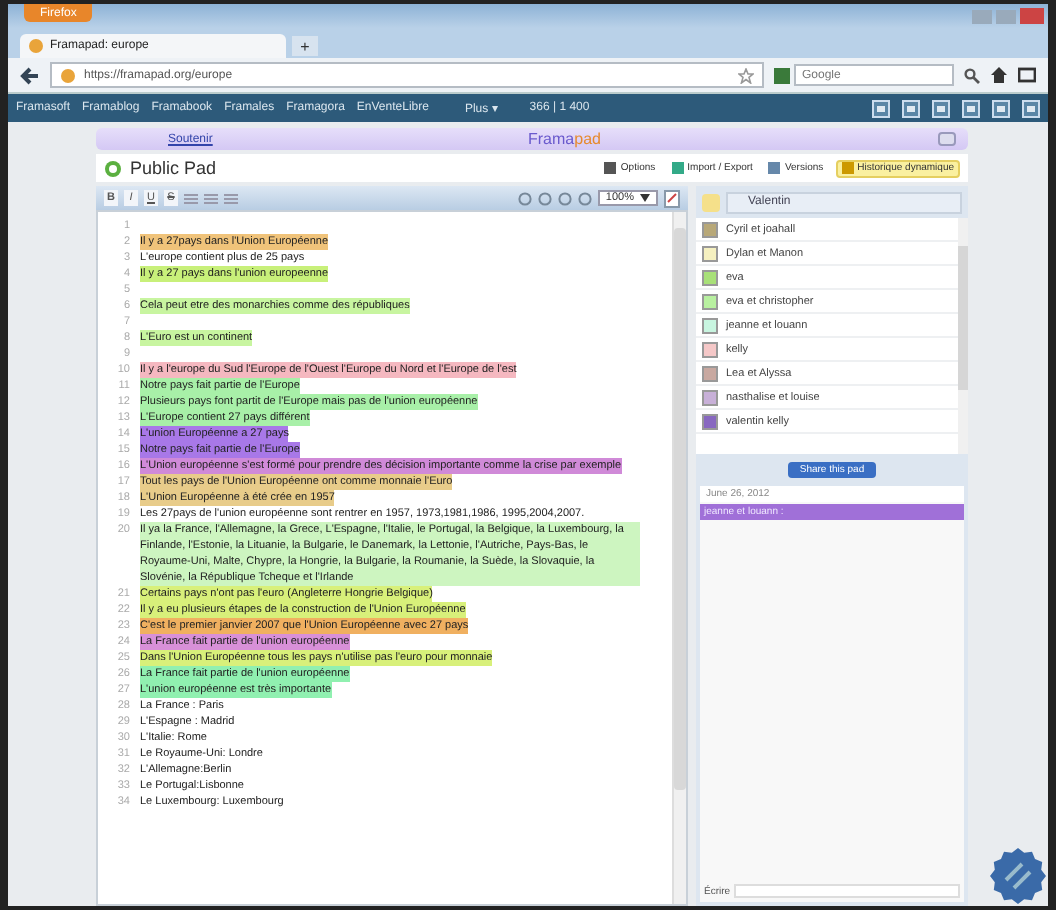 The width and height of the screenshot is (1056, 910). What do you see at coordinates (565, 139) in the screenshot?
I see `logo: Framapad` at bounding box center [565, 139].